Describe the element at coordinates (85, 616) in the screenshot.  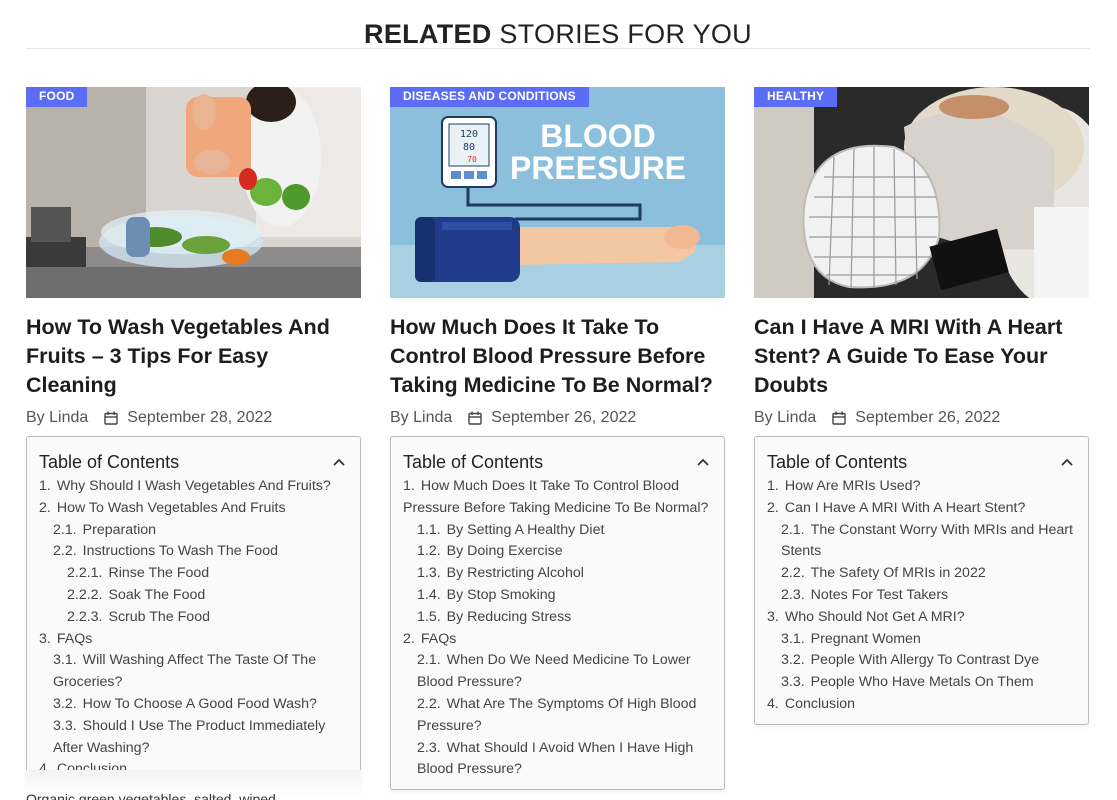
I see `toc-item-number: 2.2.3.` at that location.